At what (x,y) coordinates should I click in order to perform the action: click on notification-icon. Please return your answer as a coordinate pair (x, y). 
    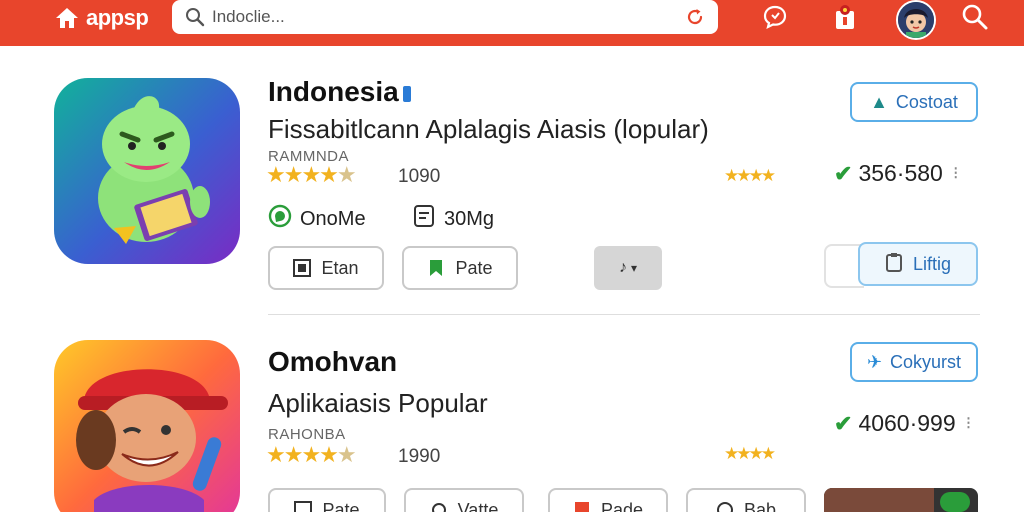
    Looking at the image, I should click on (845, 17).